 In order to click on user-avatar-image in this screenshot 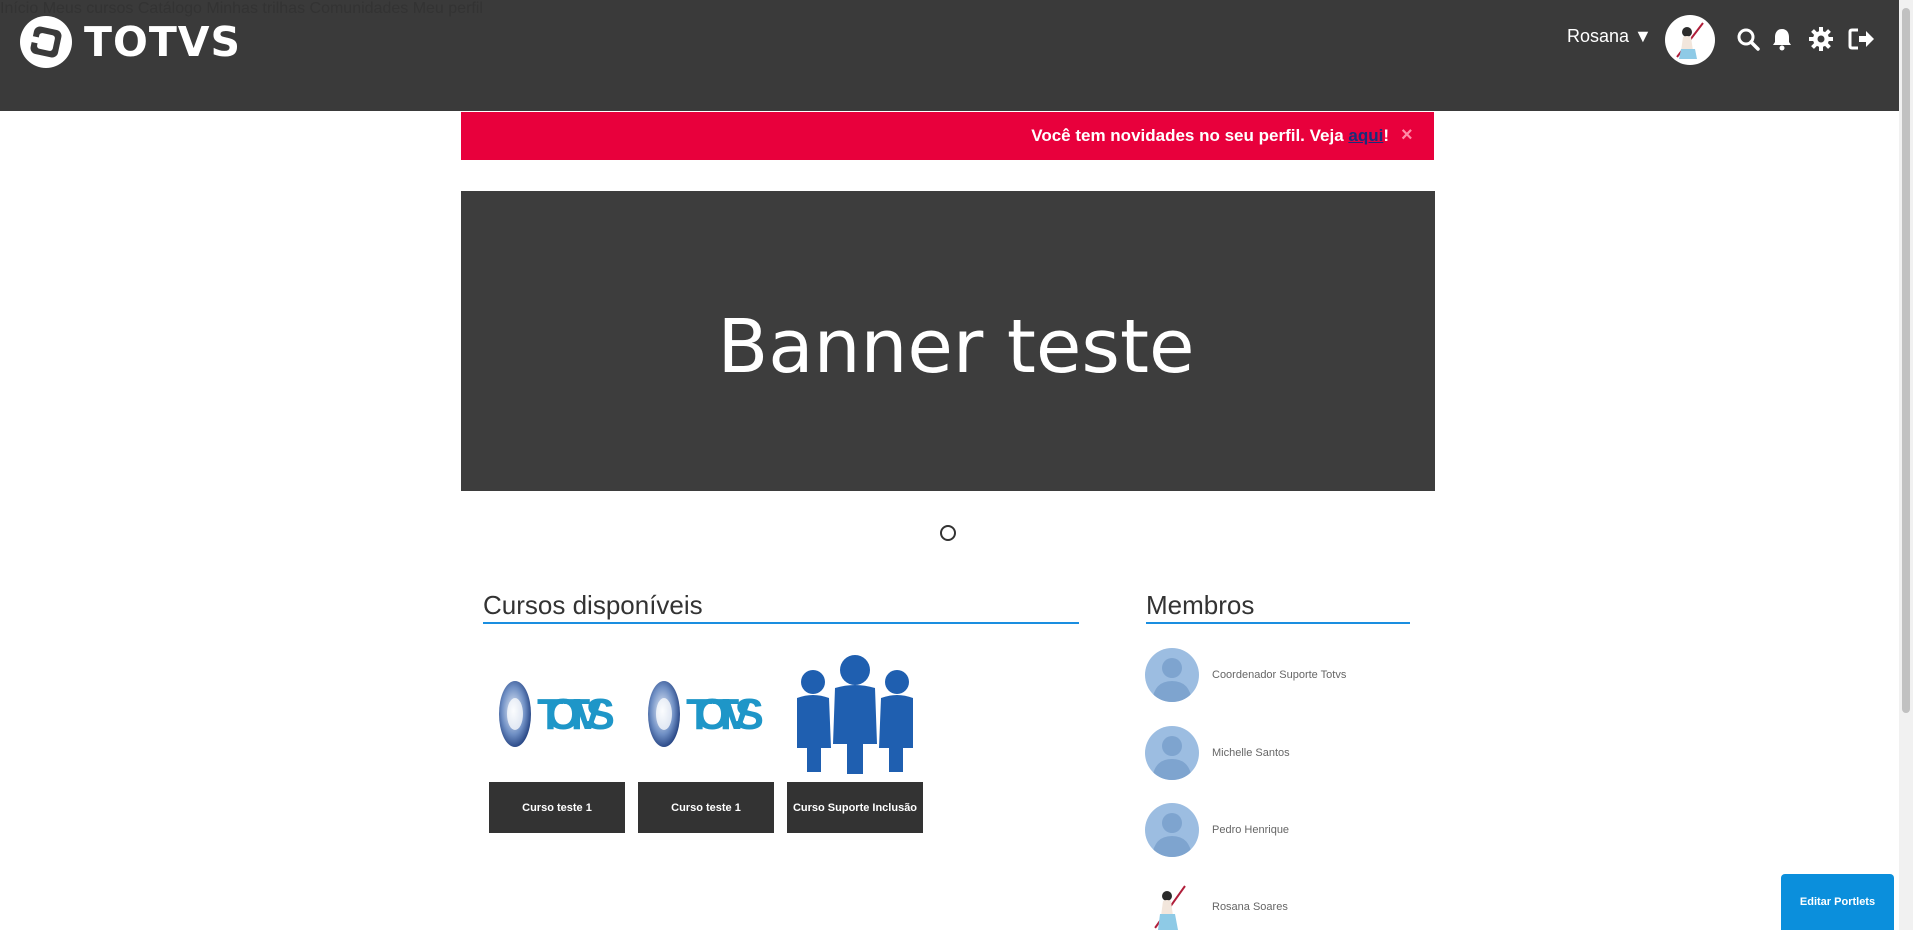, I will do `click(1690, 40)`.